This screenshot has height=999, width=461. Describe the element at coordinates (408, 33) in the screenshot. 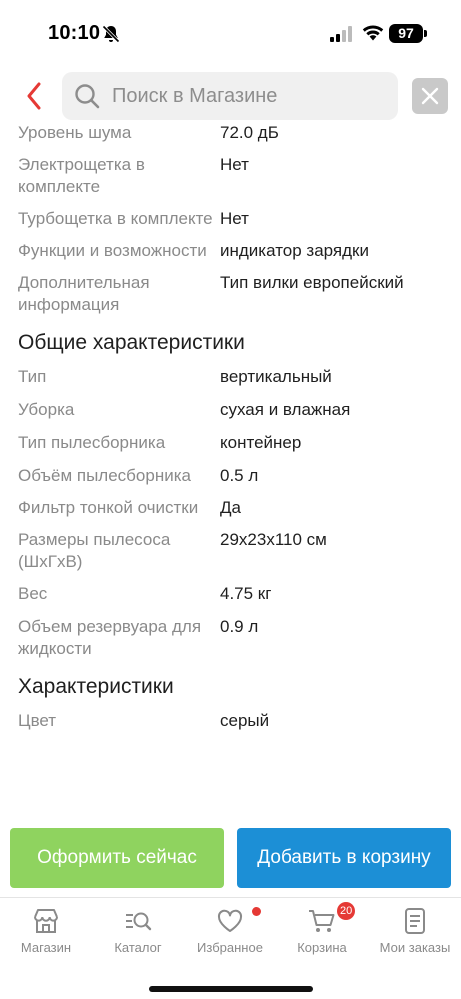

I see `battery-indicator: 97` at that location.